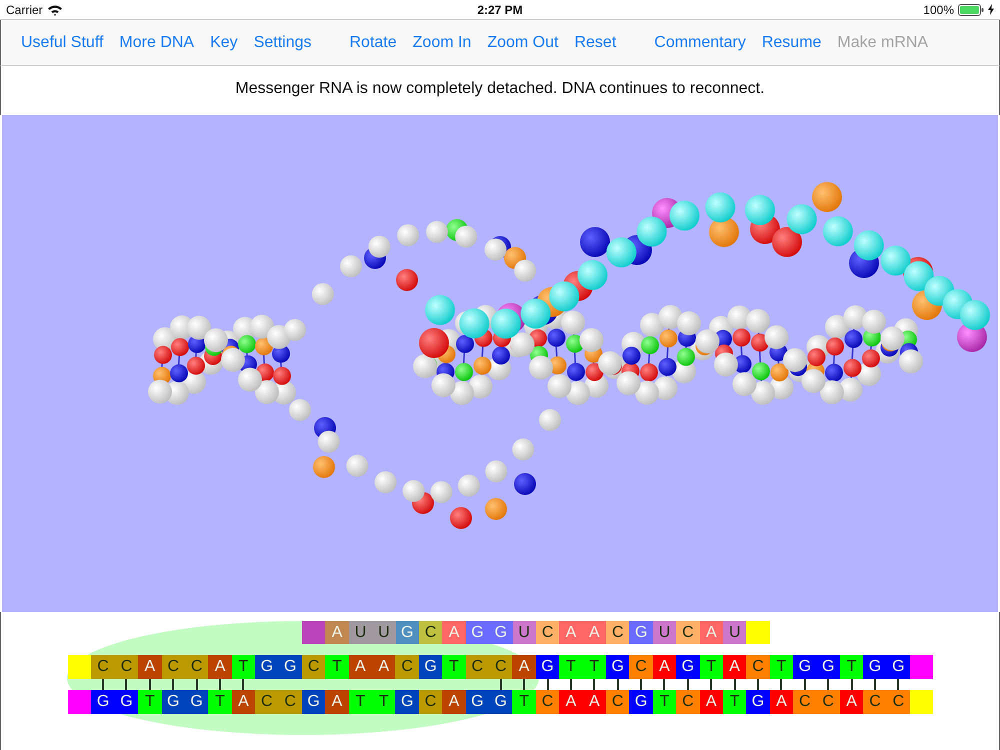 This screenshot has width=1000, height=750. I want to click on status-message: Messenger RNA is now completely detached. DNA continues to reconnect., so click(500, 89).